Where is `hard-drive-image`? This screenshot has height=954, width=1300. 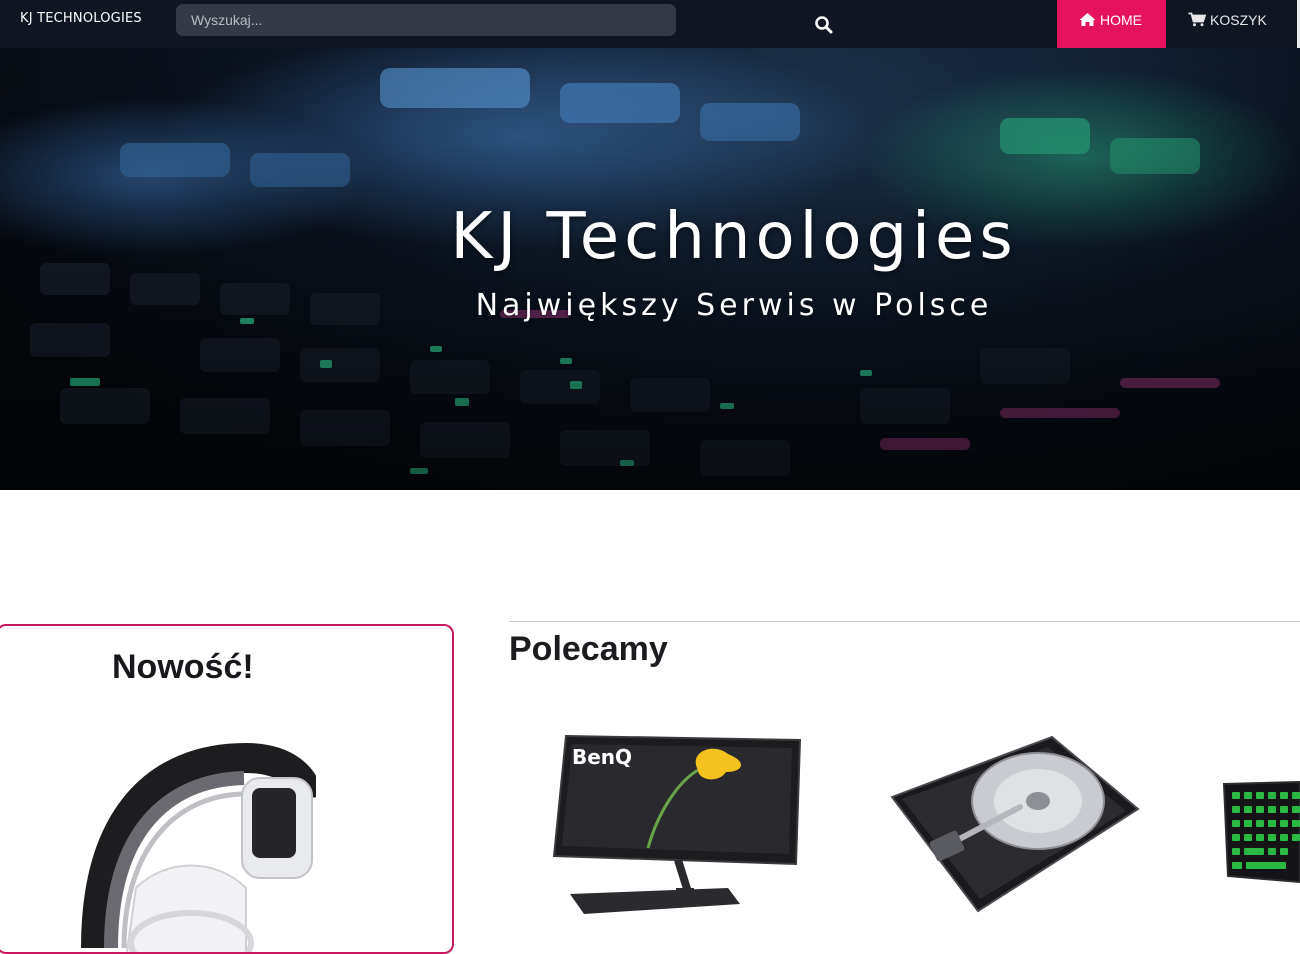 hard-drive-image is located at coordinates (1014, 827).